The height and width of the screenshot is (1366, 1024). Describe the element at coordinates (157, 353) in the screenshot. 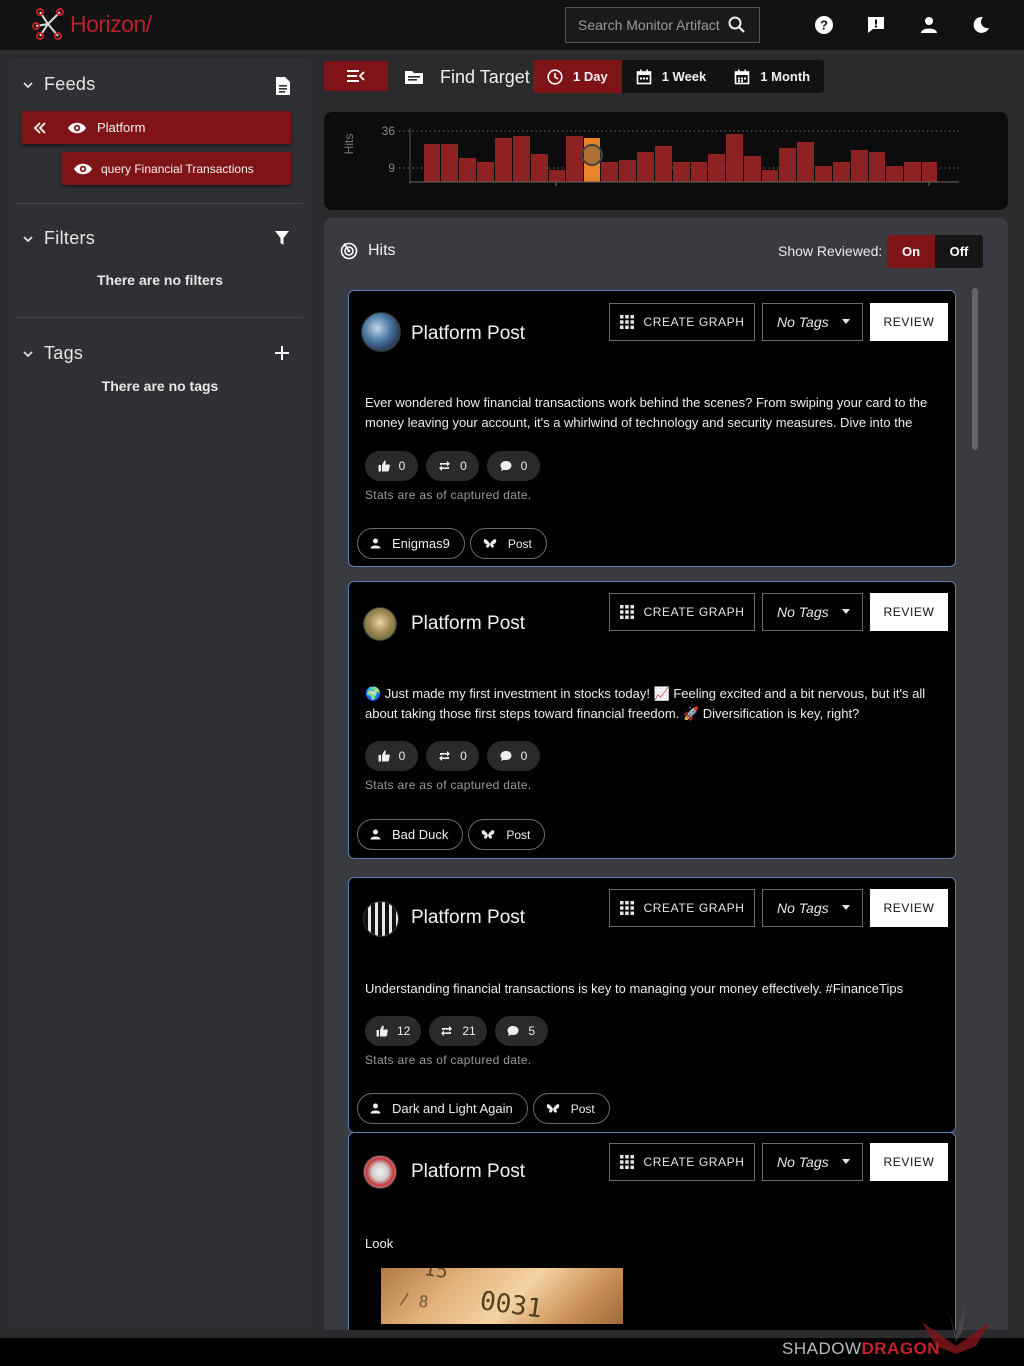

I see `tags-header: Tags` at that location.